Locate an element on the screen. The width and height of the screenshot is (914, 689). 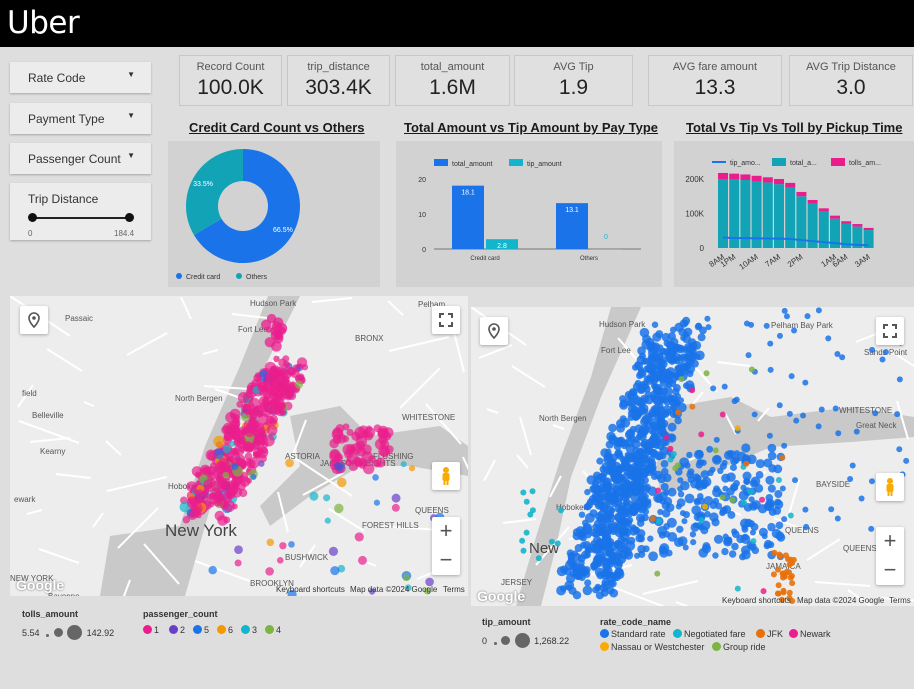
donut-slice-label: 66.5% is located at coordinates (283, 230).